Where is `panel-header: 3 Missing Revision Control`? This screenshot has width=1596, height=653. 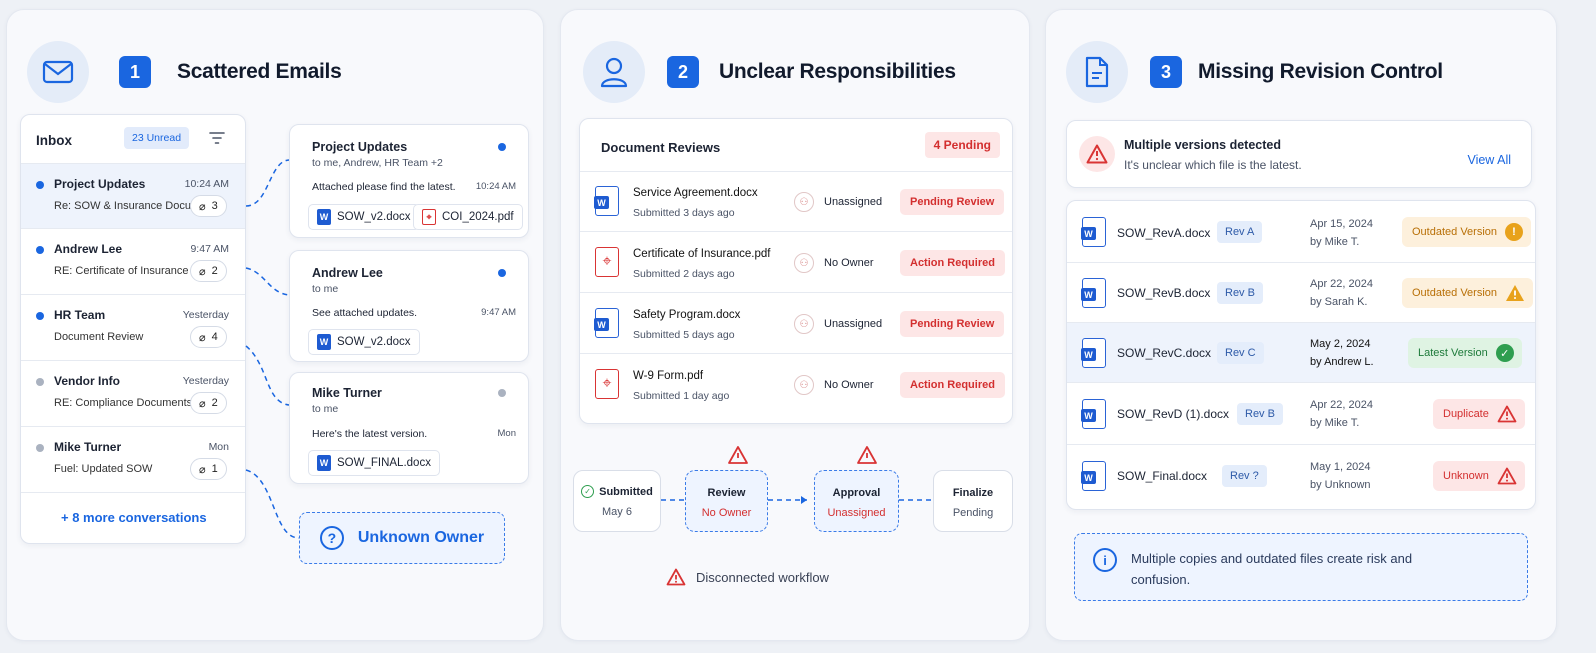
panel-header: 3 Missing Revision Control is located at coordinates (1254, 72).